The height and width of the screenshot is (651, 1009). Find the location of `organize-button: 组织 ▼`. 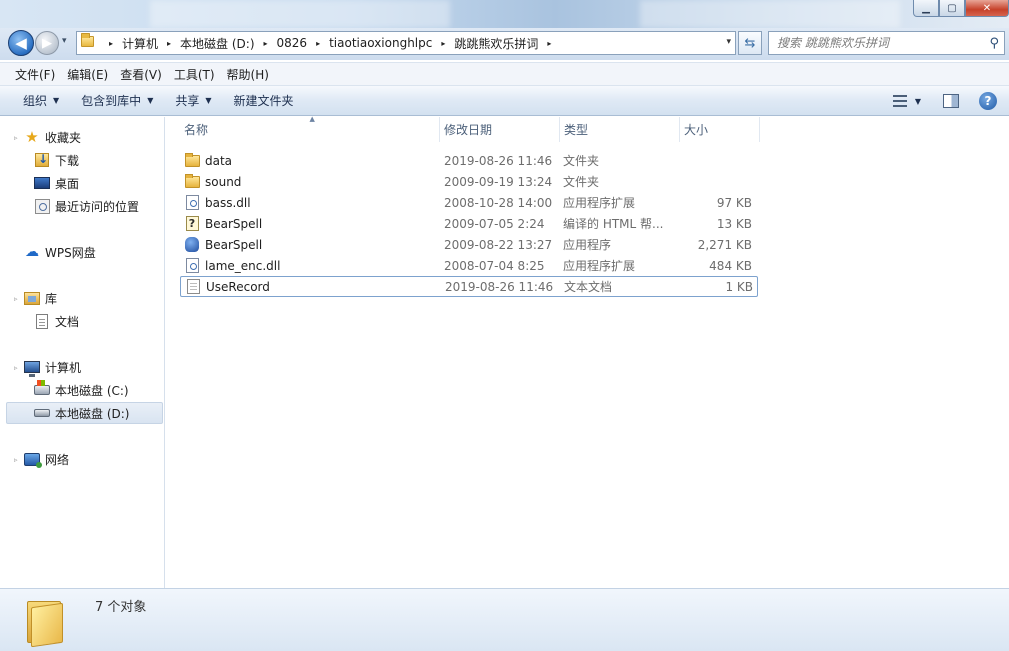

organize-button: 组织 ▼ is located at coordinates (41, 101).